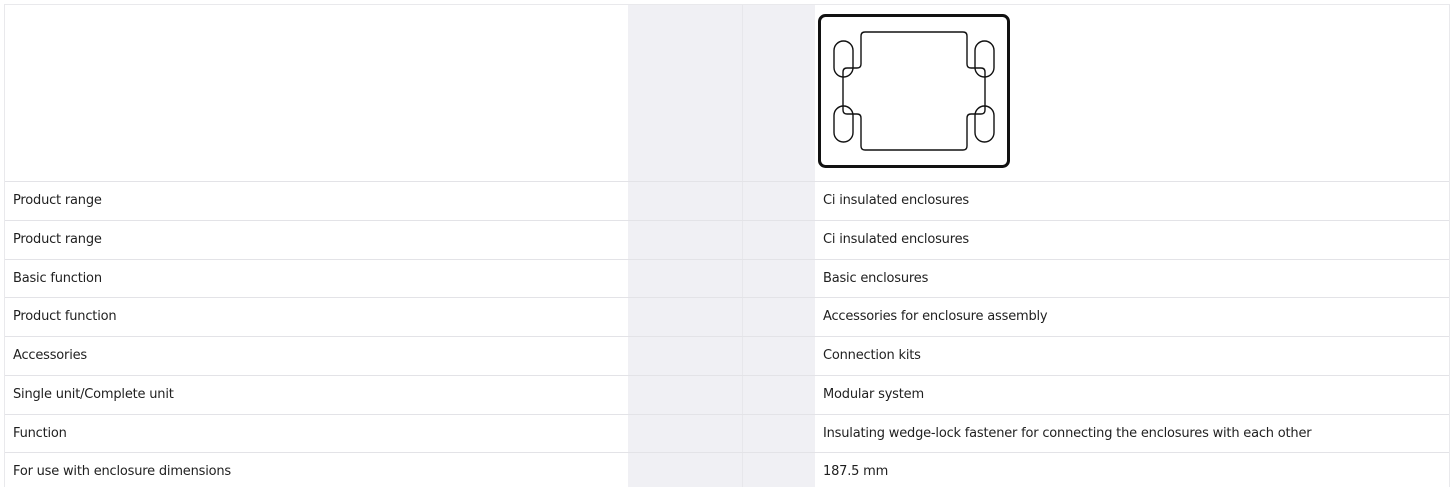 The image size is (1451, 492). I want to click on attribute-row: Accessories Connection kits, so click(727, 356).